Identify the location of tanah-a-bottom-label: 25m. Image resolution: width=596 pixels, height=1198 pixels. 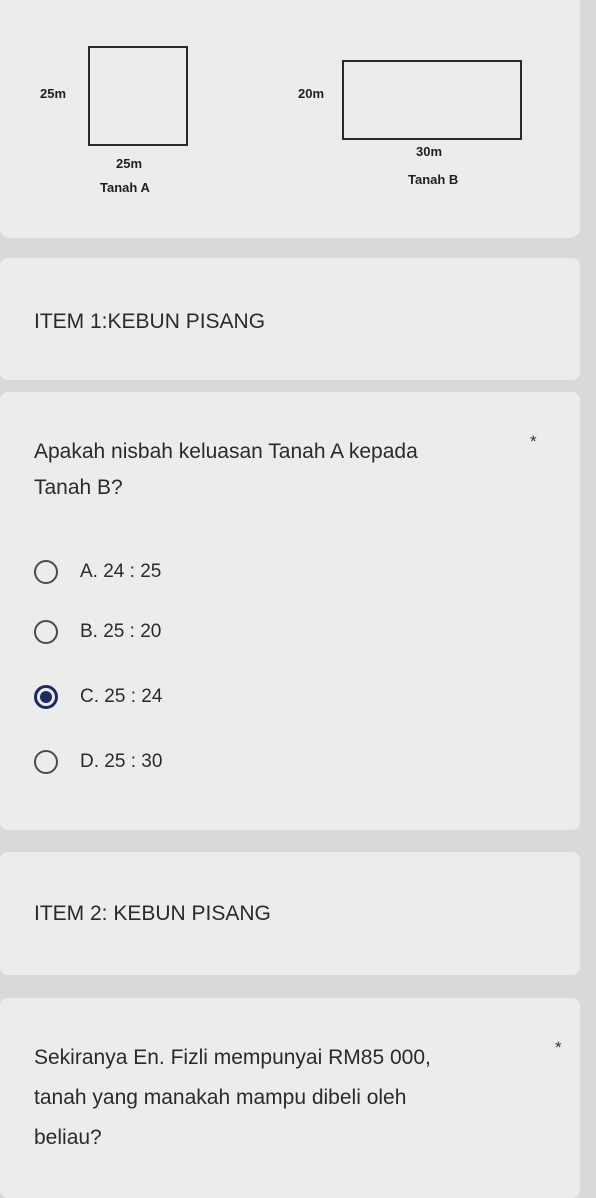
(129, 163).